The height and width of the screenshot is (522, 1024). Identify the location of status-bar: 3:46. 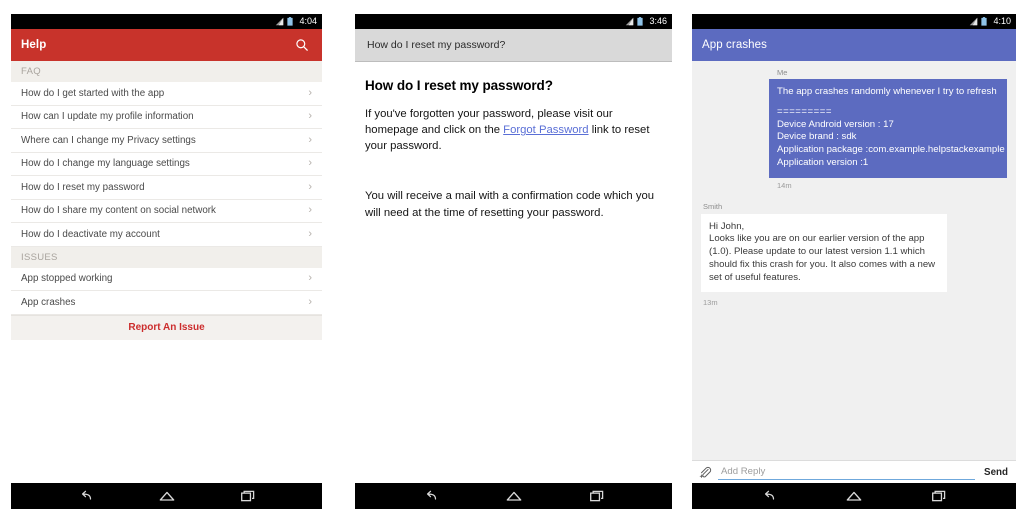
(513, 21).